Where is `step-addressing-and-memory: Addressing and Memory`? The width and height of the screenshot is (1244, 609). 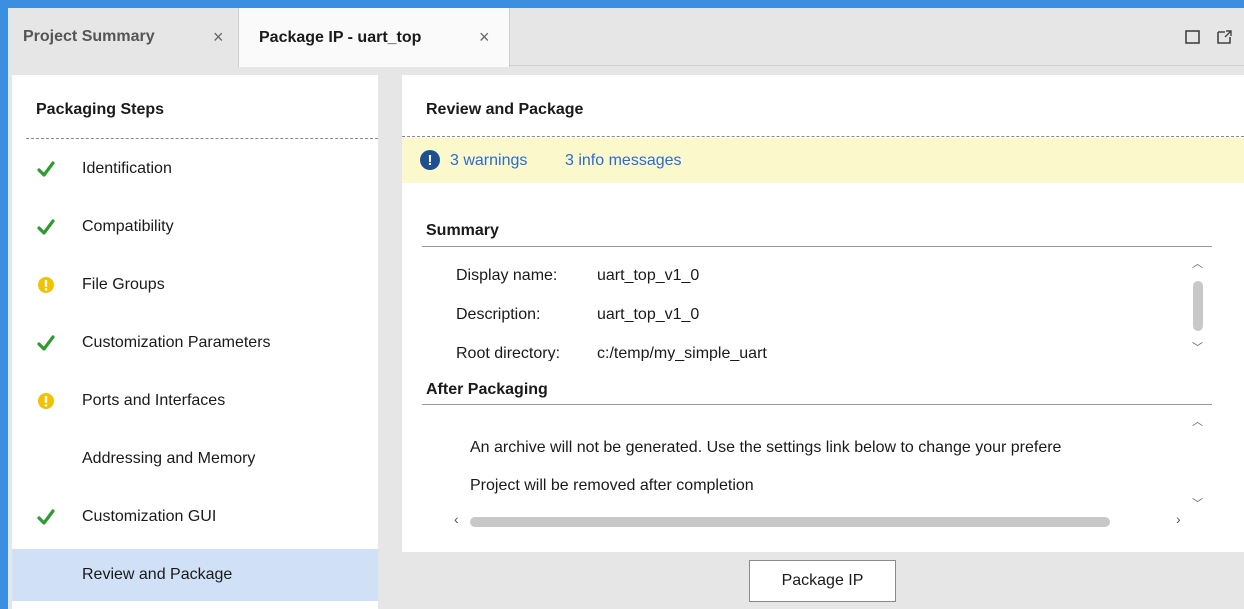 step-addressing-and-memory: Addressing and Memory is located at coordinates (195, 459).